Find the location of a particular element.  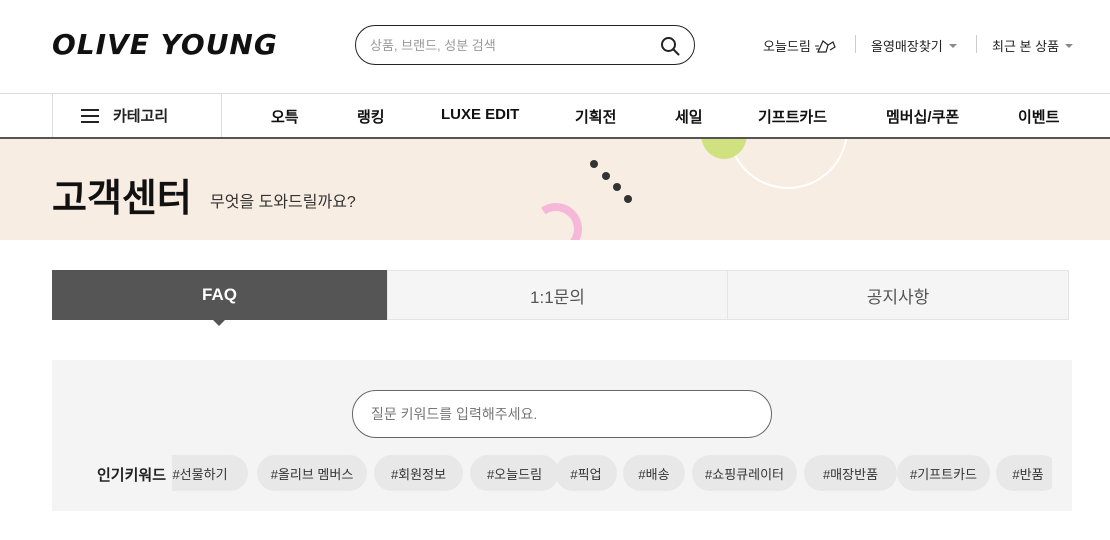

faq-search-input is located at coordinates (561, 414).